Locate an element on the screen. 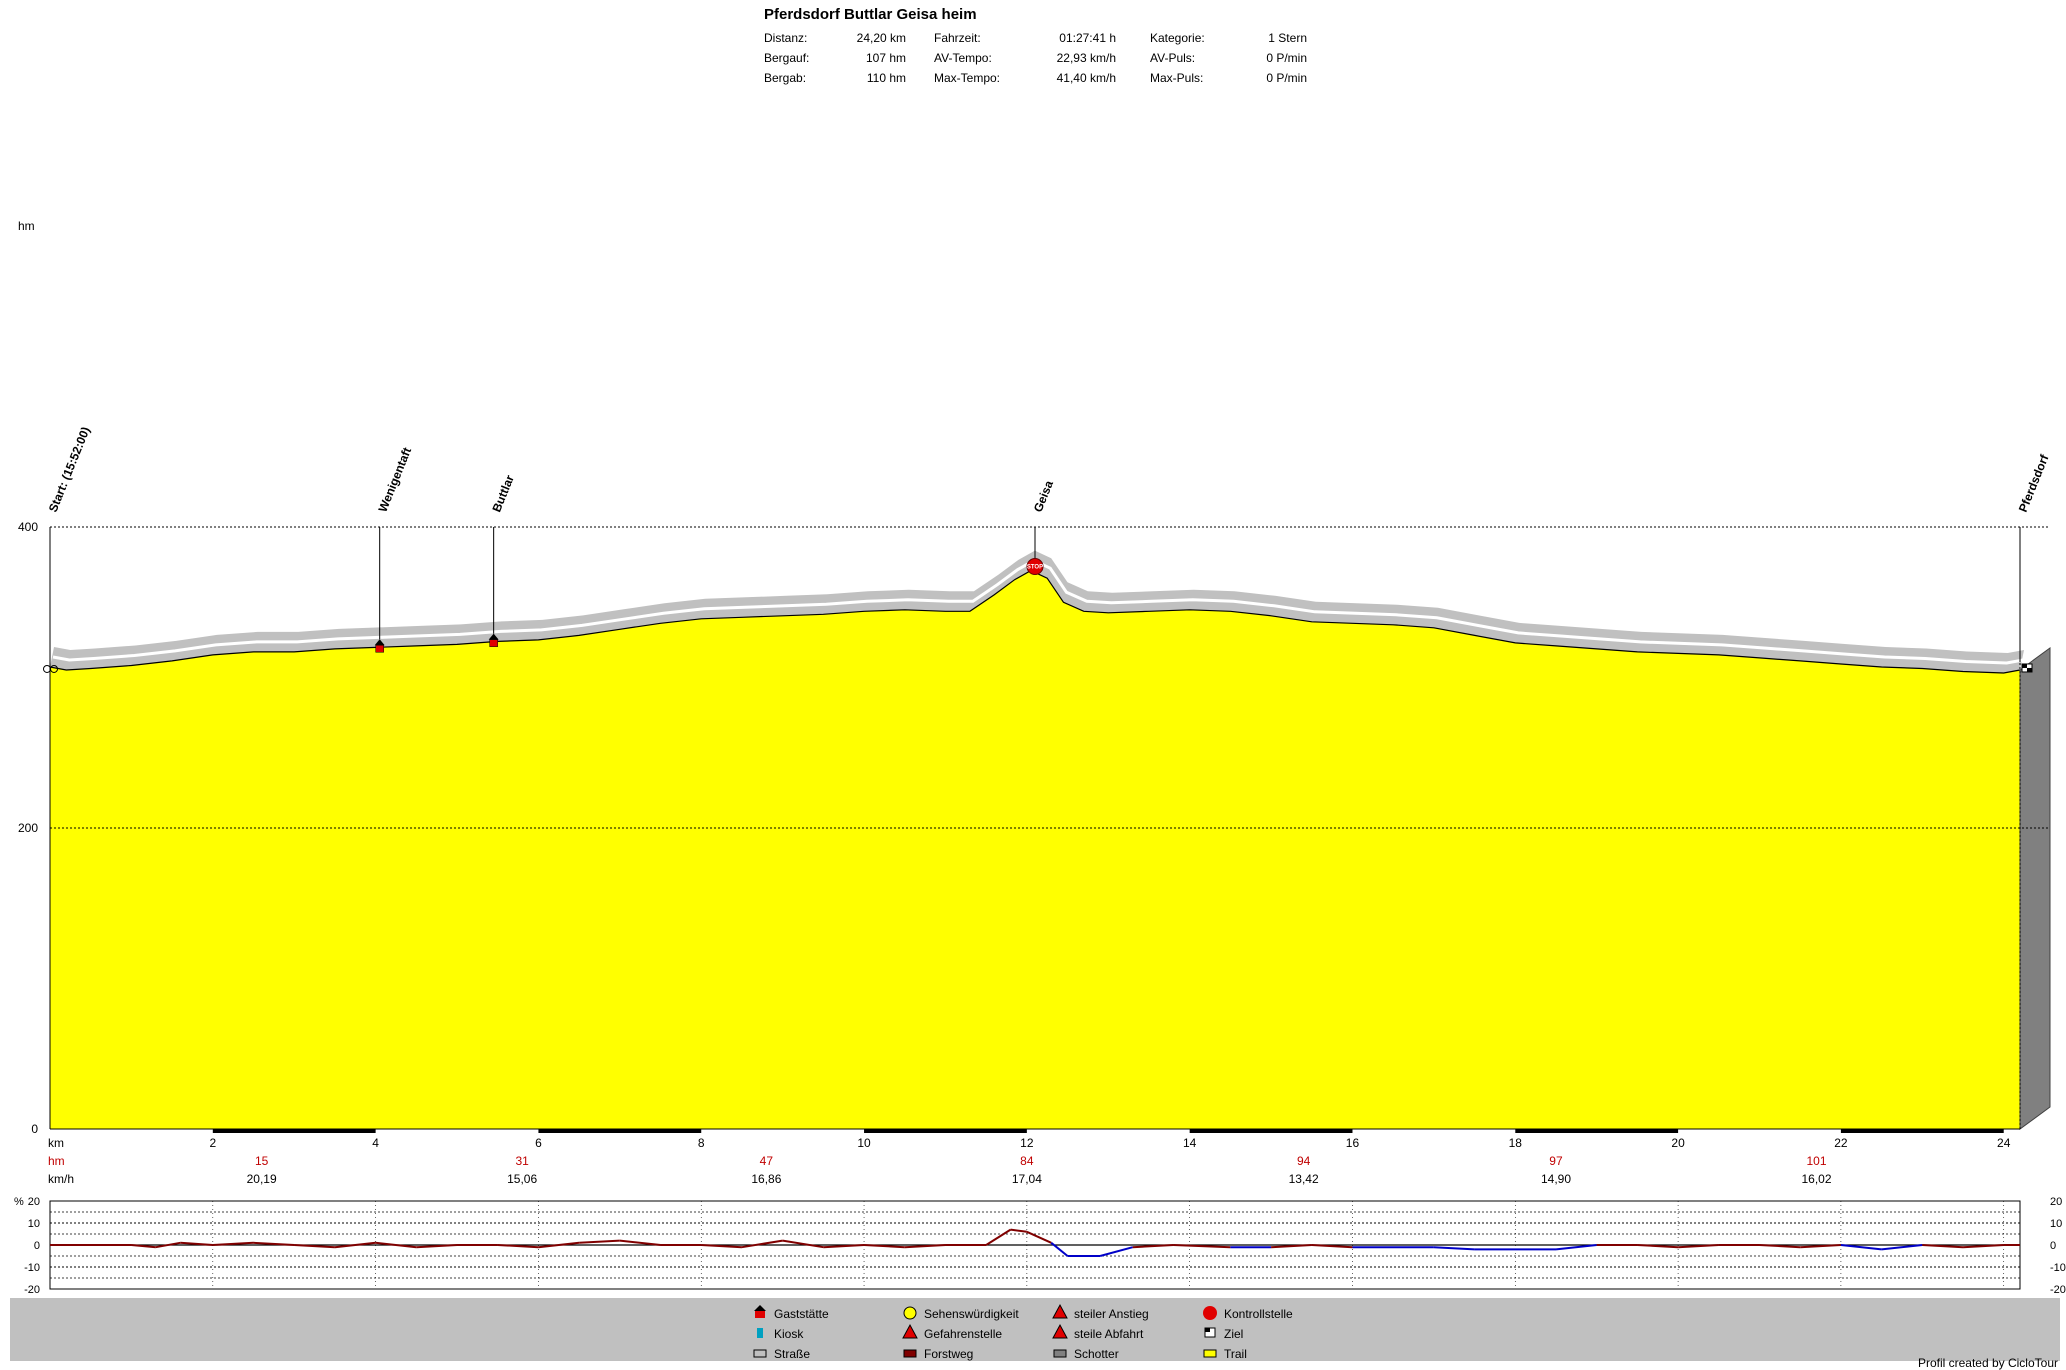 The width and height of the screenshot is (2066, 1370). x-tick-label: 6 is located at coordinates (538, 1143).